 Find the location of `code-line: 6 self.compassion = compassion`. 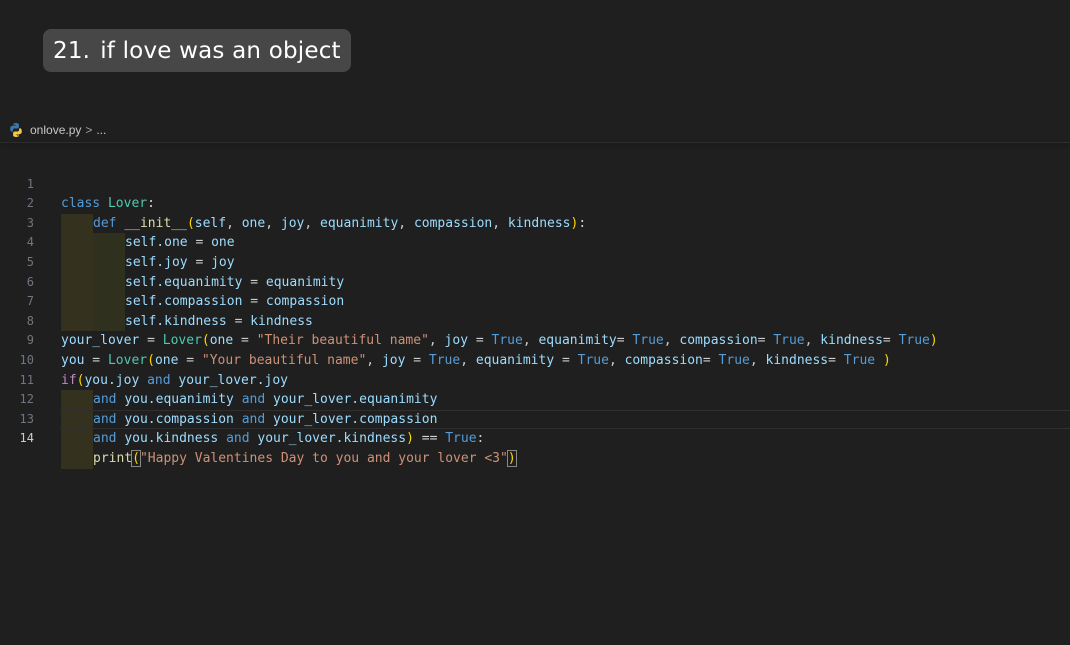

code-line: 6 self.compassion = compassion is located at coordinates (535, 282).